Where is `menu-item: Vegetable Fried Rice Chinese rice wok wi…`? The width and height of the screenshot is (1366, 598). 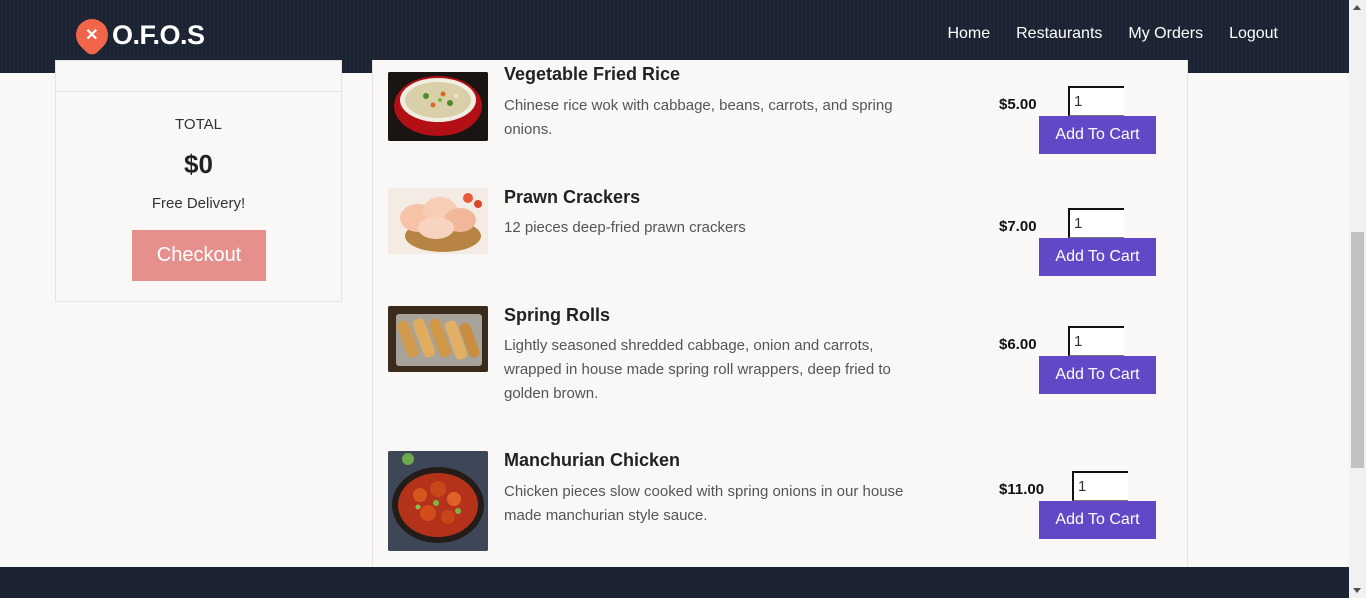 menu-item: Vegetable Fried Rice Chinese rice wok wi… is located at coordinates (772, 107).